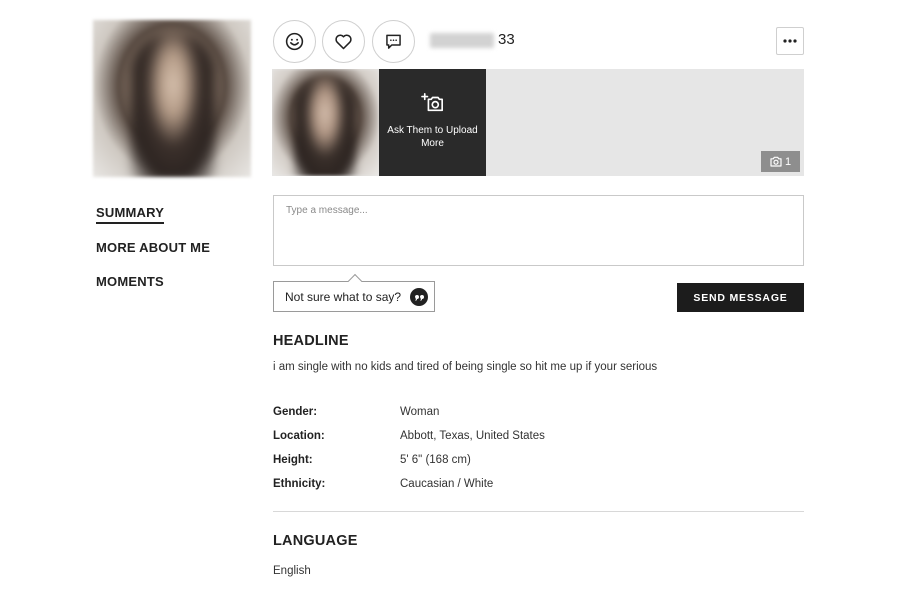  What do you see at coordinates (432, 122) in the screenshot?
I see `ask-to-upload-button: Ask Them to Upload More` at bounding box center [432, 122].